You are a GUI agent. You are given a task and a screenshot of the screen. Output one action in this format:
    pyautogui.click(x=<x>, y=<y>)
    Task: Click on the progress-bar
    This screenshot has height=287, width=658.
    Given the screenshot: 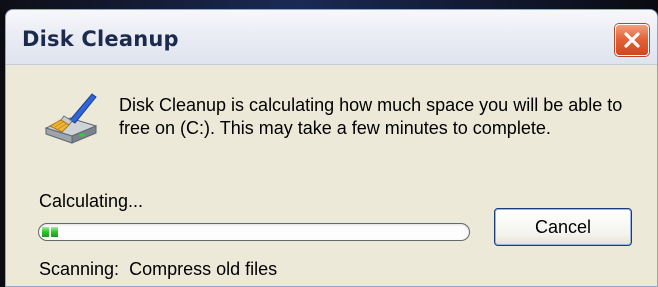 What is the action you would take?
    pyautogui.click(x=254, y=232)
    